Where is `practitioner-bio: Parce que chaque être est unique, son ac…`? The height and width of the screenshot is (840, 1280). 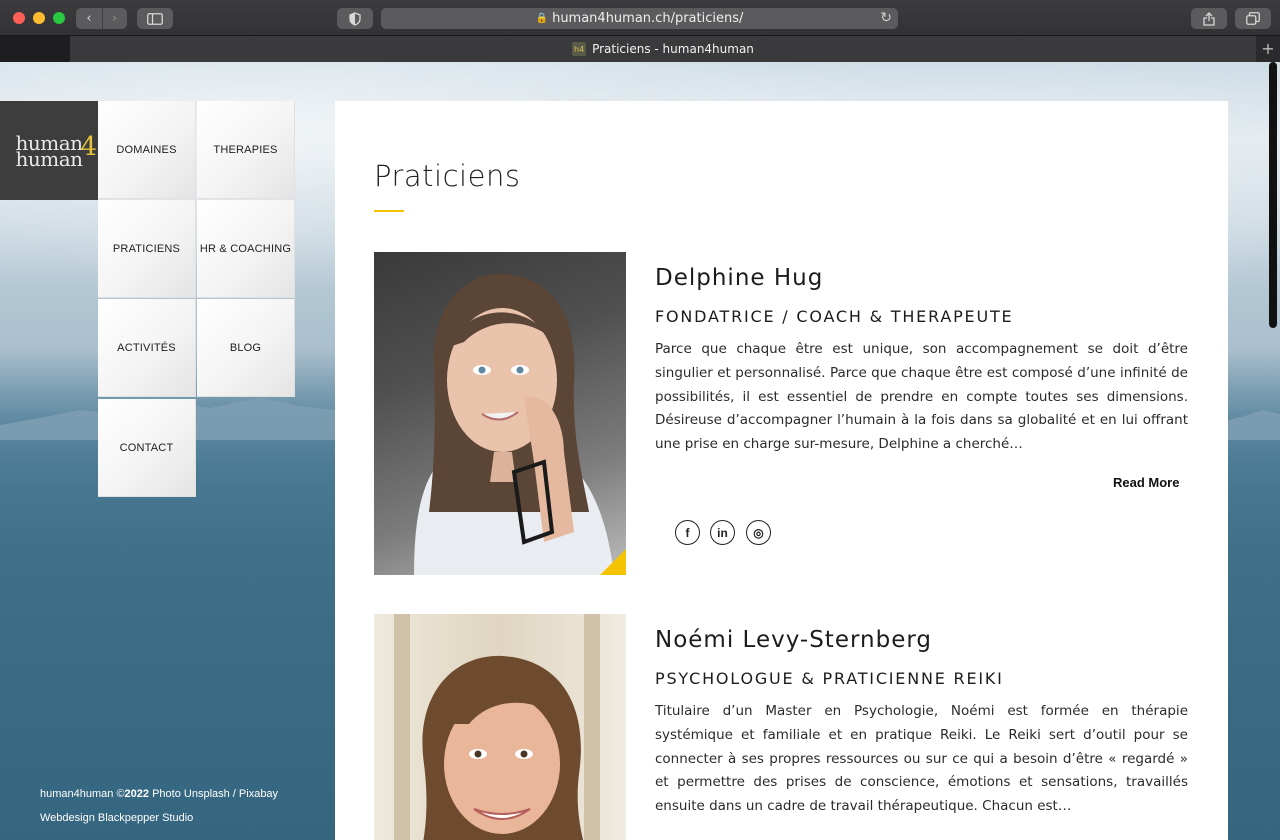
practitioner-bio: Parce que chaque être est unique, son ac… is located at coordinates (921, 397).